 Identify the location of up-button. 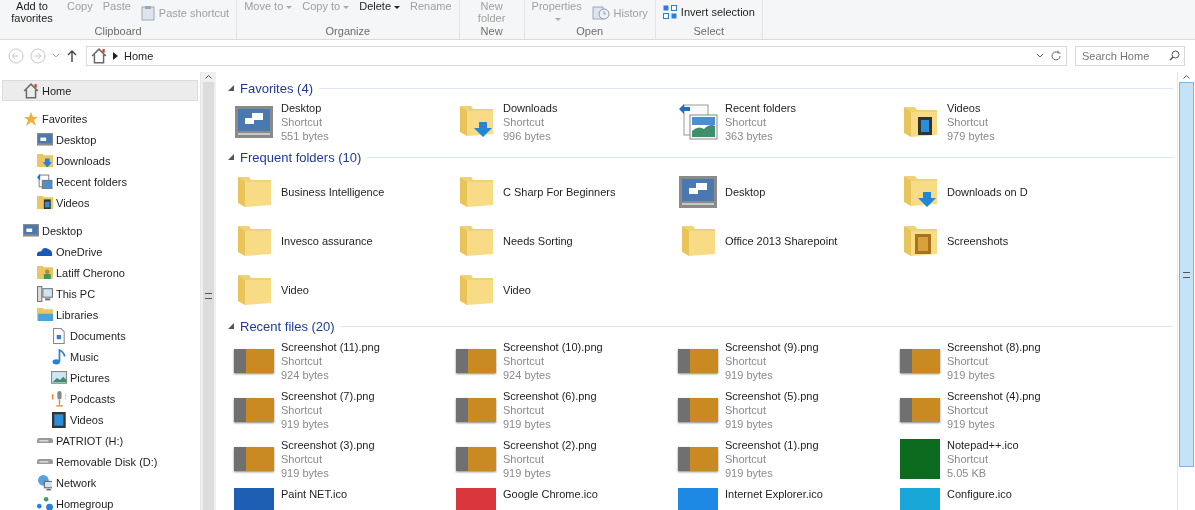
(72, 56).